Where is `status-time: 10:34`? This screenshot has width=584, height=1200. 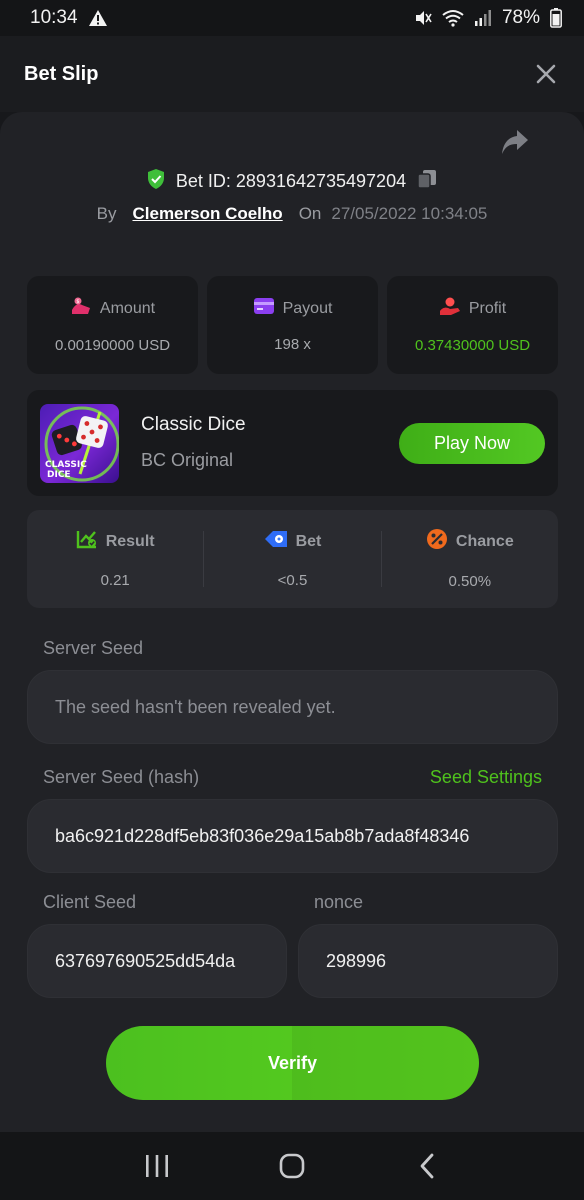
status-time: 10:34 is located at coordinates (54, 17).